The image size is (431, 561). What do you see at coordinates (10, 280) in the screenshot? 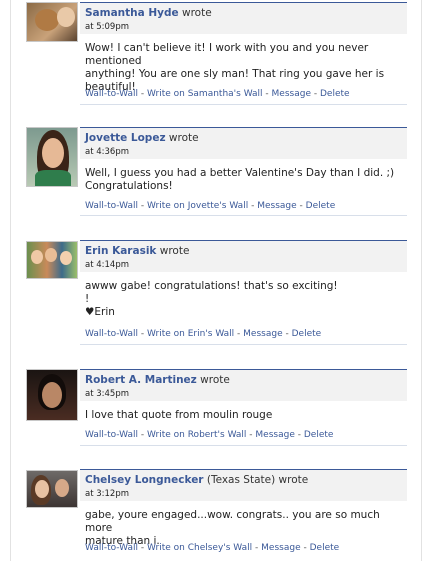
I see `page-border-left` at bounding box center [10, 280].